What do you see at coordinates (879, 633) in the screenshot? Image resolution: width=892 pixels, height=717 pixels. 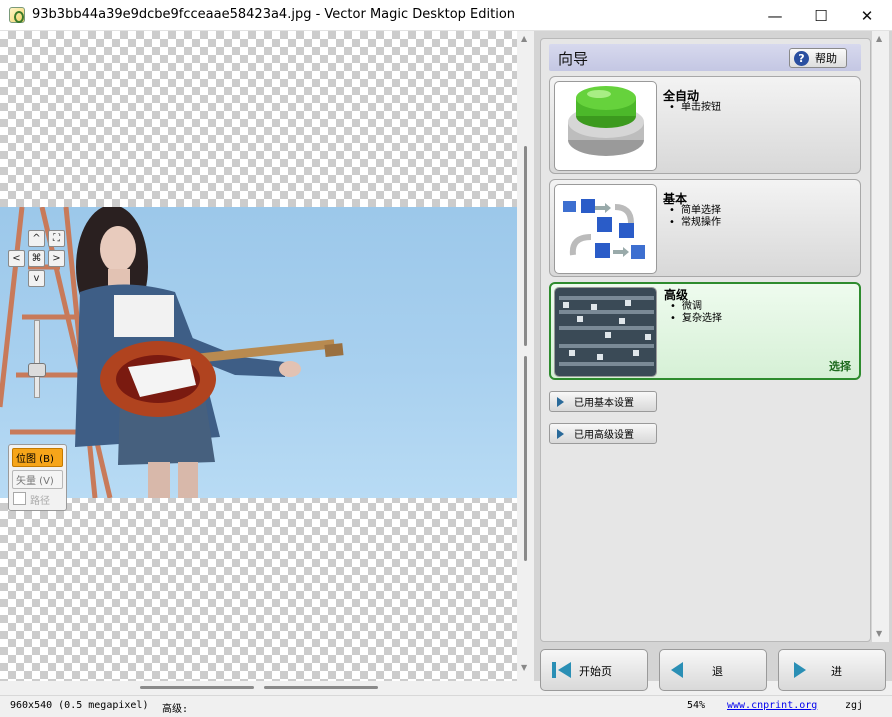 I see `wizard-scroll-down-icon: ▼` at bounding box center [879, 633].